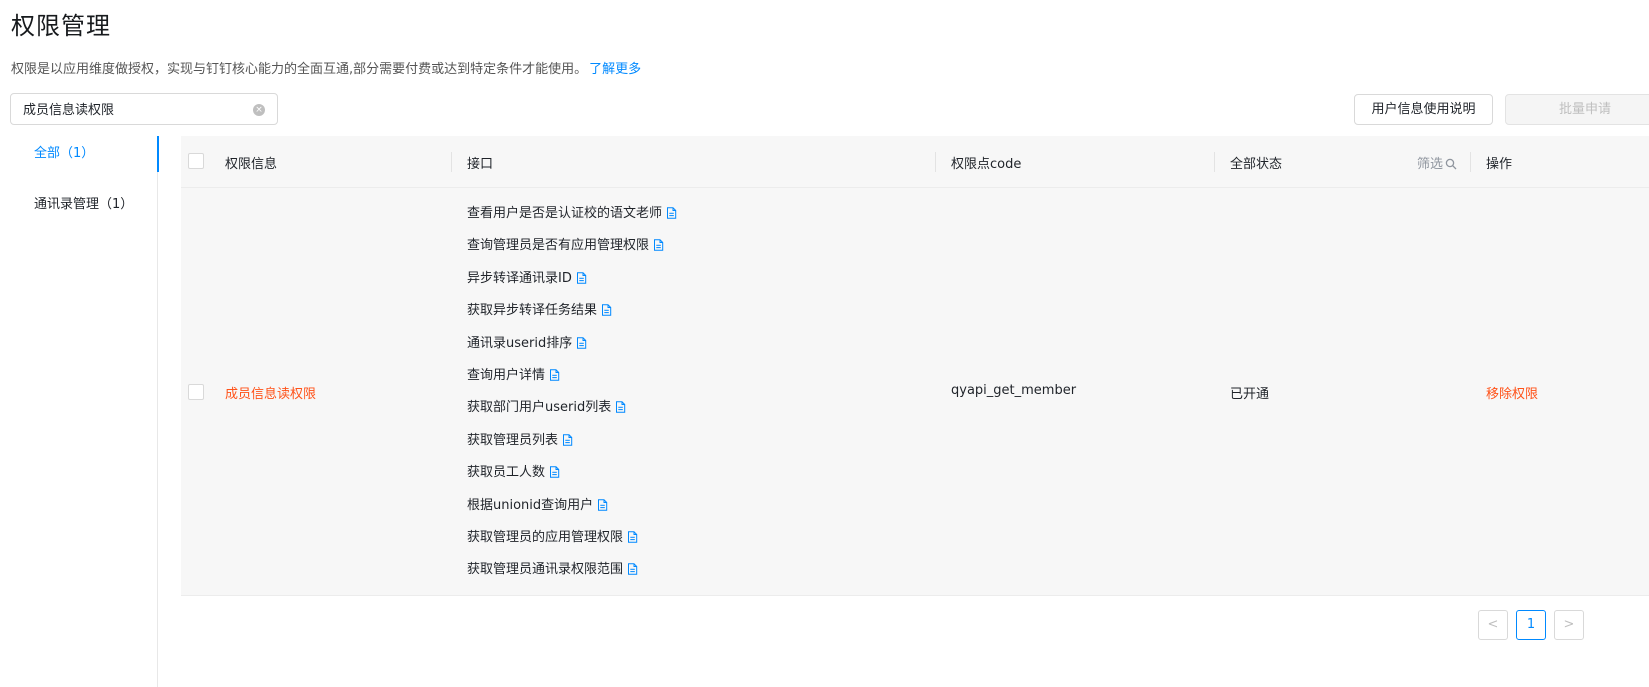  I want to click on api-list-item: 查看用户是否是认证校的语文老师, so click(572, 221).